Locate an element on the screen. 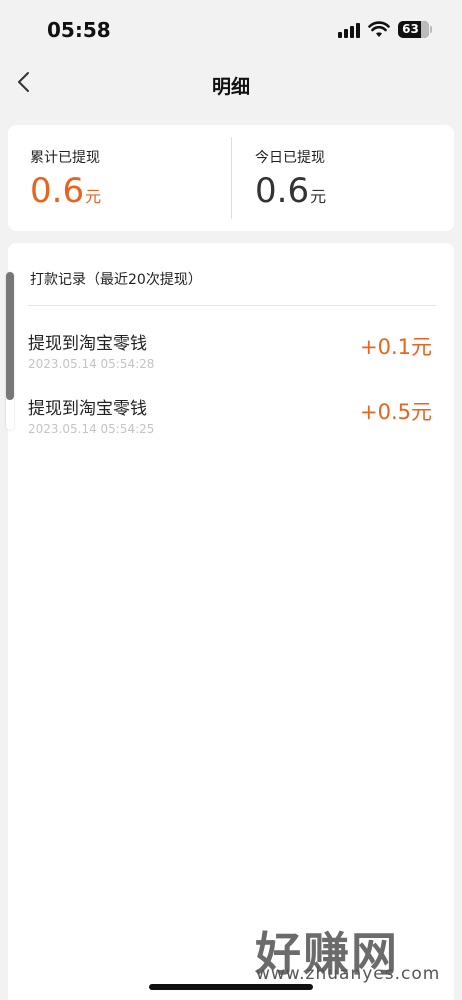 The image size is (462, 1000). page-title: 明细 is located at coordinates (230, 87).